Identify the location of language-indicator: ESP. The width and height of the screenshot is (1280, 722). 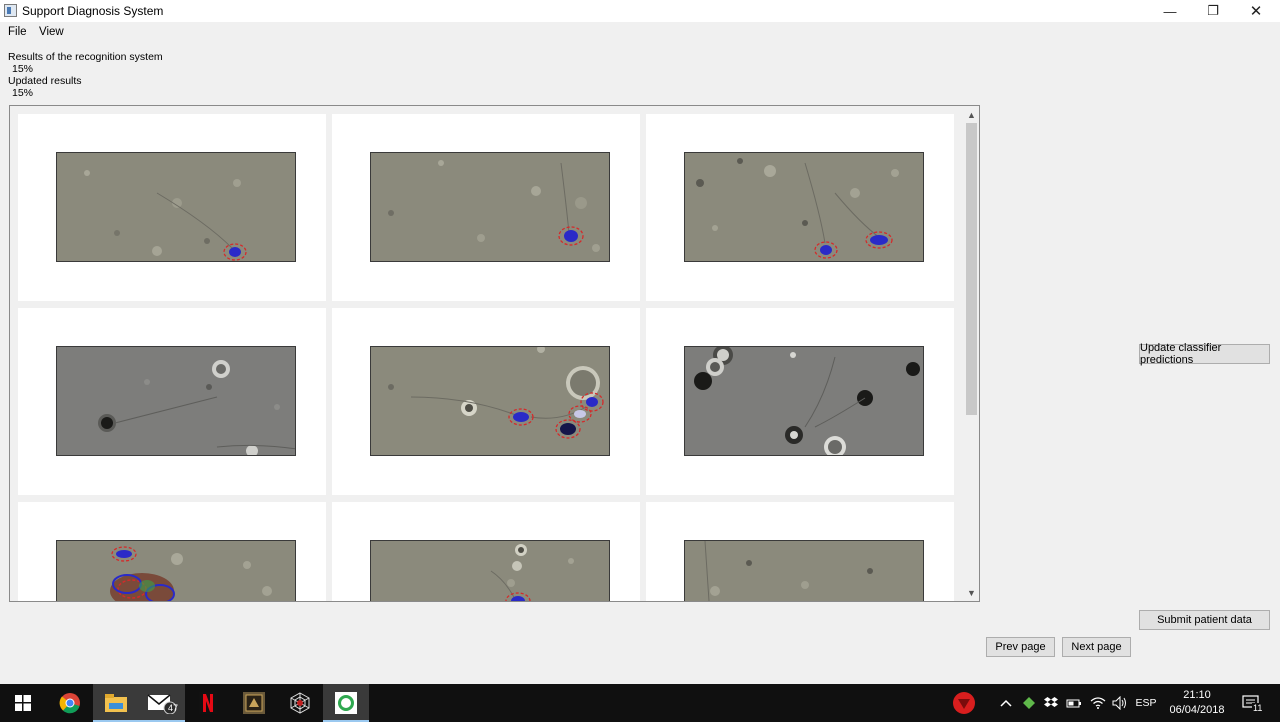
(1146, 703).